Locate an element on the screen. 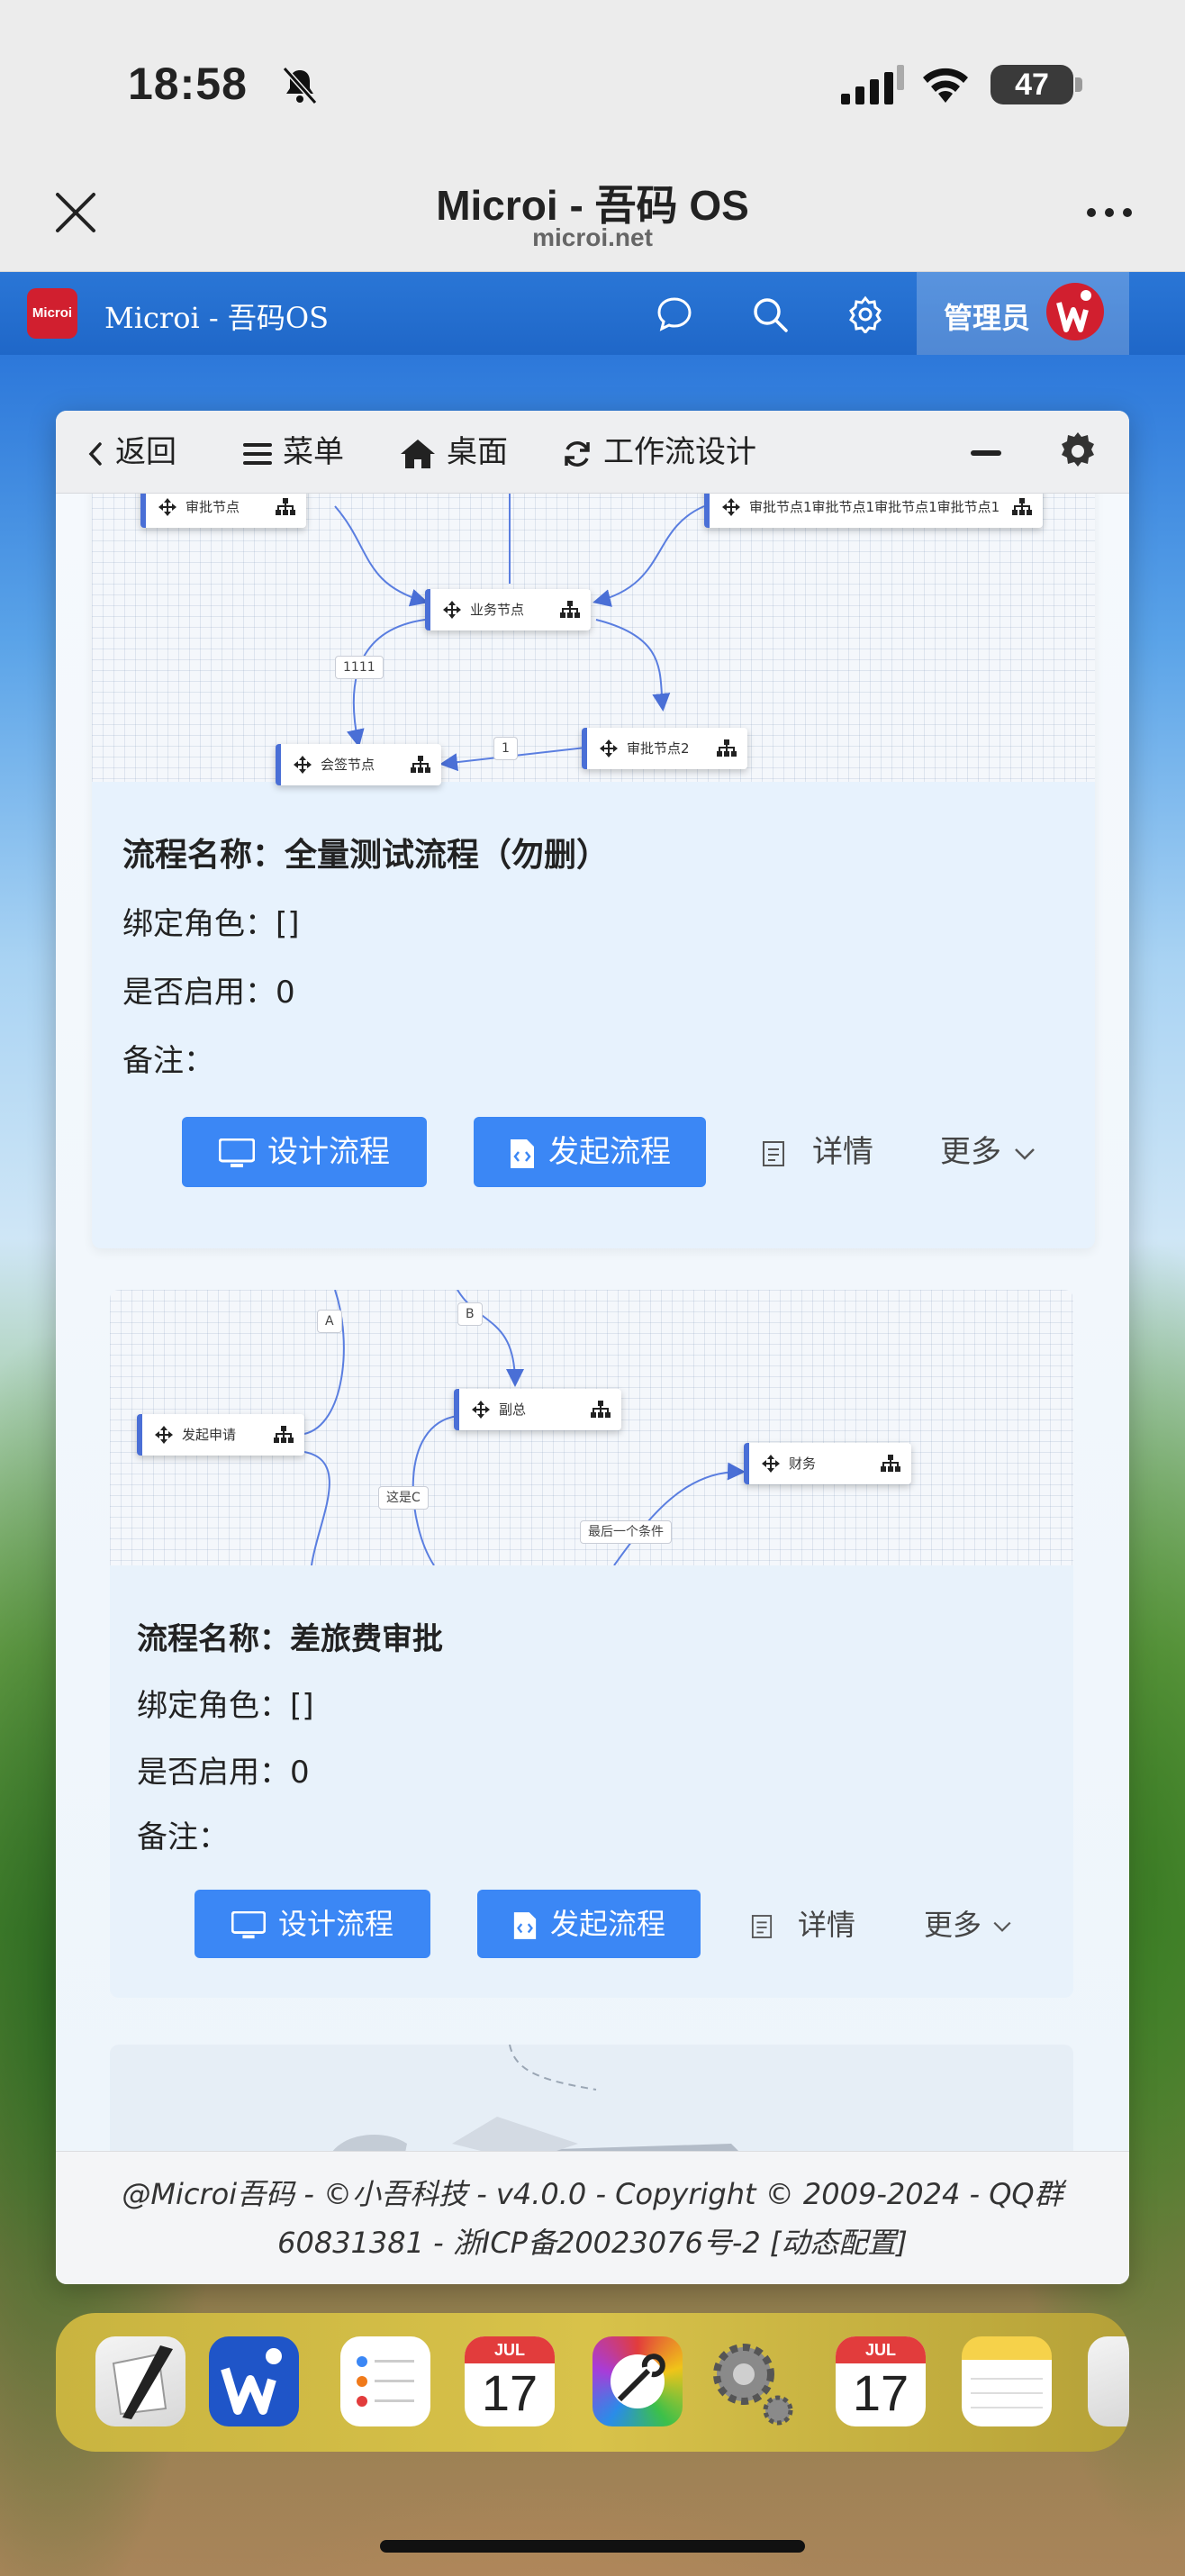 The width and height of the screenshot is (1185, 2576). desktop-button: 桌面 is located at coordinates (454, 453).